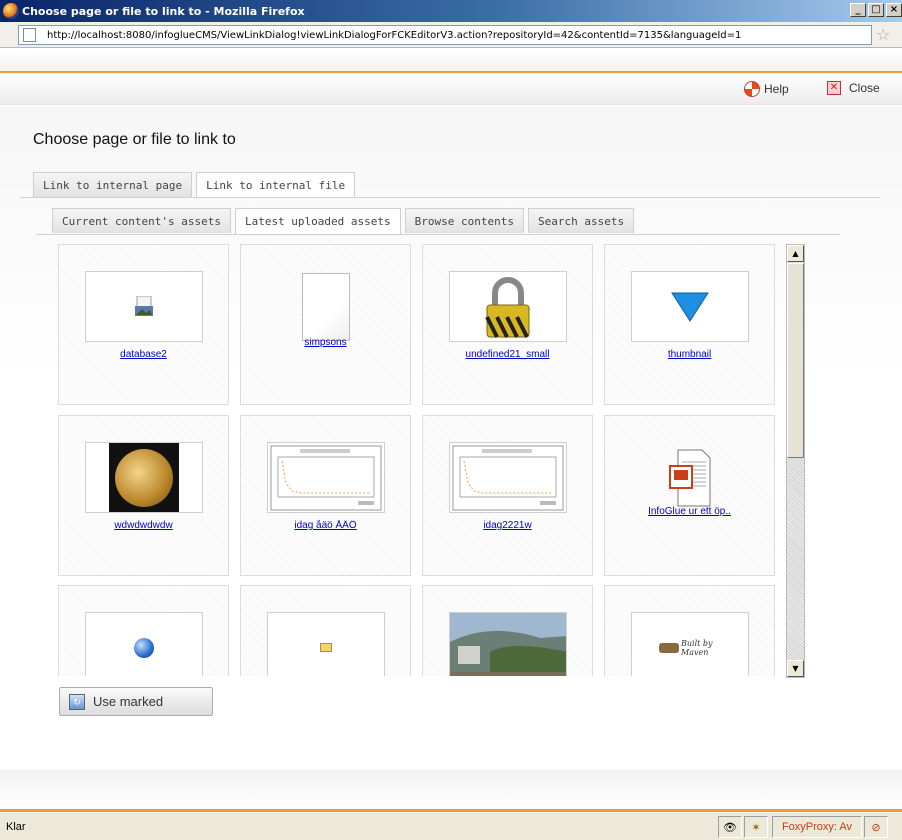 The image size is (902, 840). I want to click on asset-link: simpsons, so click(325, 342).